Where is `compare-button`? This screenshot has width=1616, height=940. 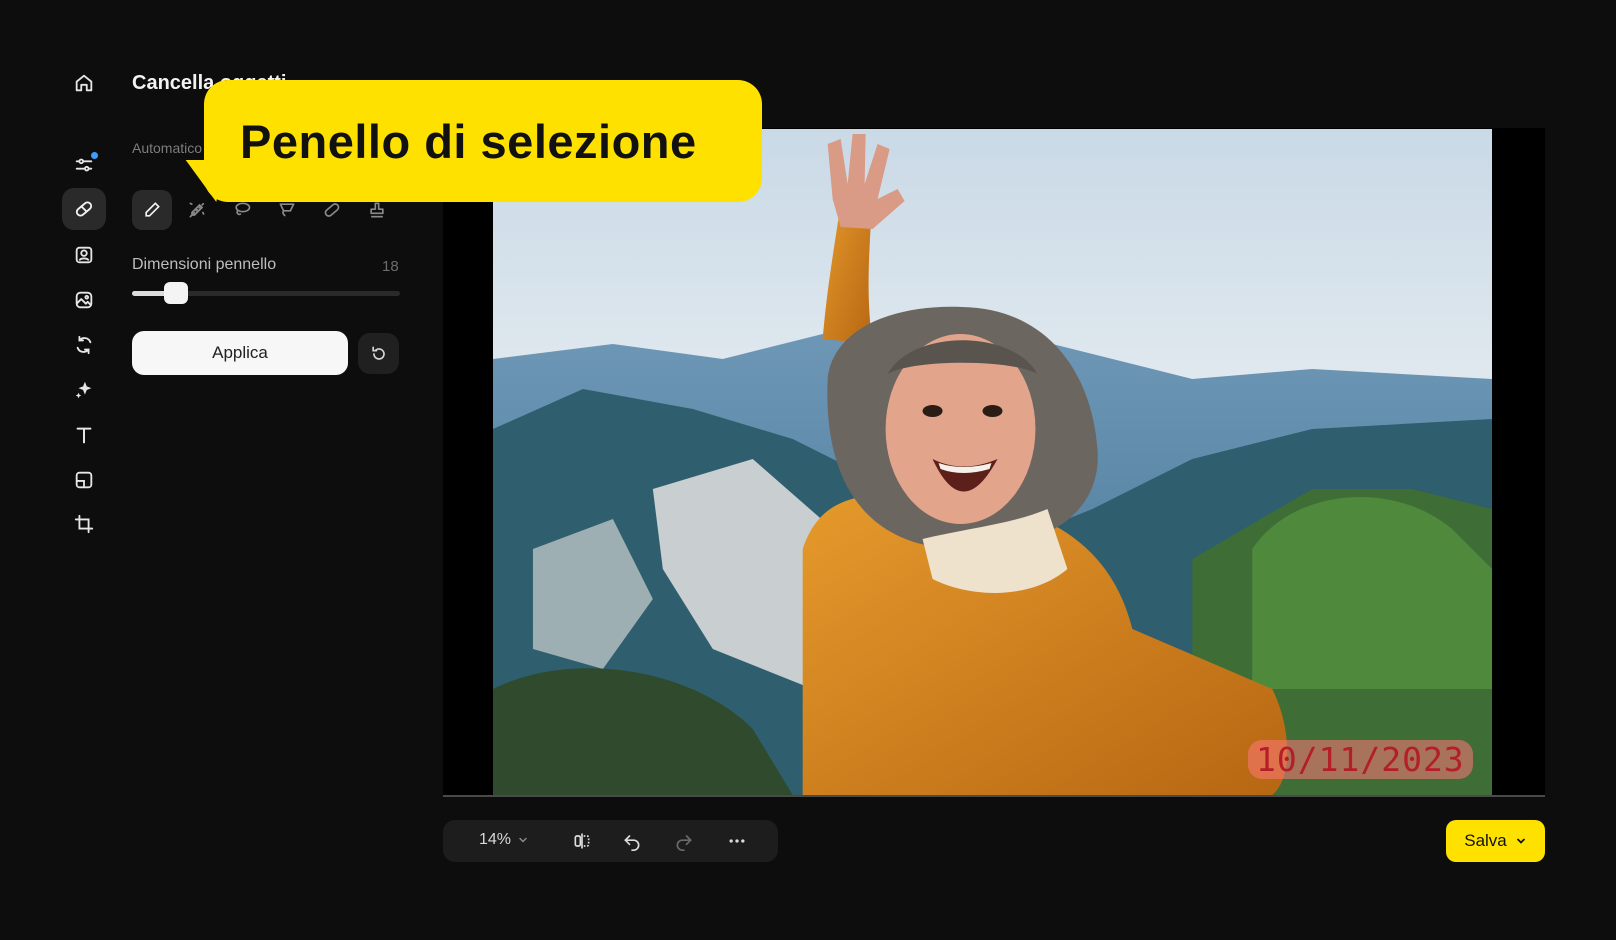
compare-button is located at coordinates (582, 841).